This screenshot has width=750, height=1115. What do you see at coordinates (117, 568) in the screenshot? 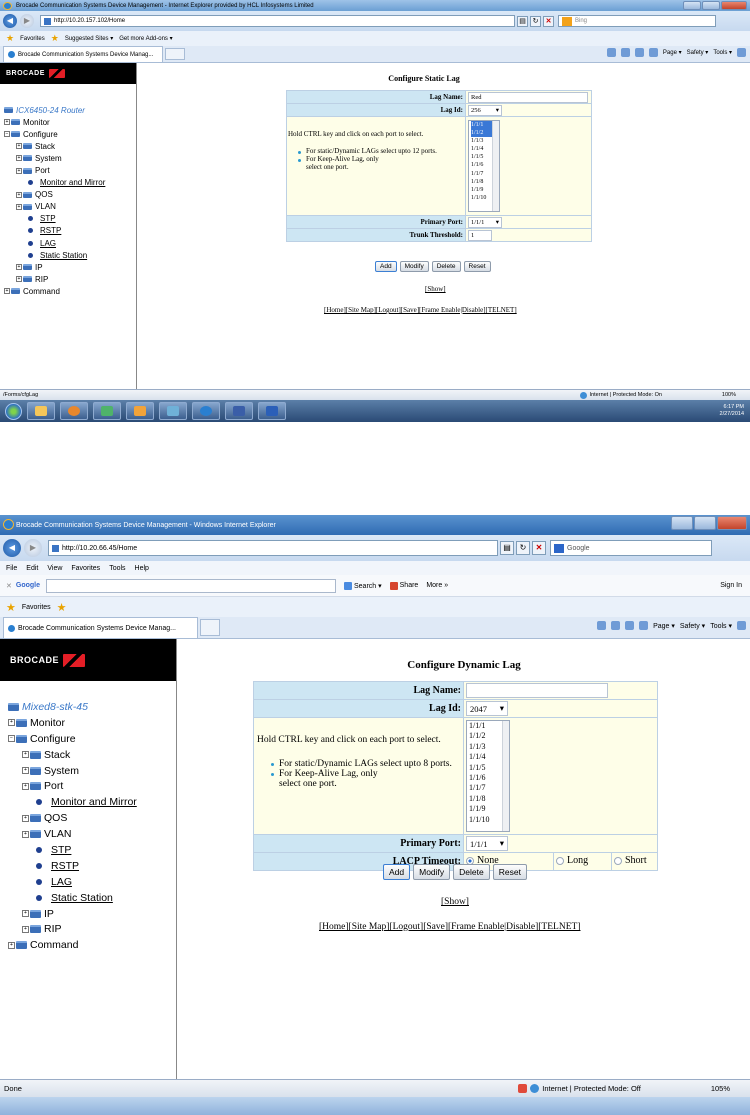
I see `menu-tools: Tools` at bounding box center [117, 568].